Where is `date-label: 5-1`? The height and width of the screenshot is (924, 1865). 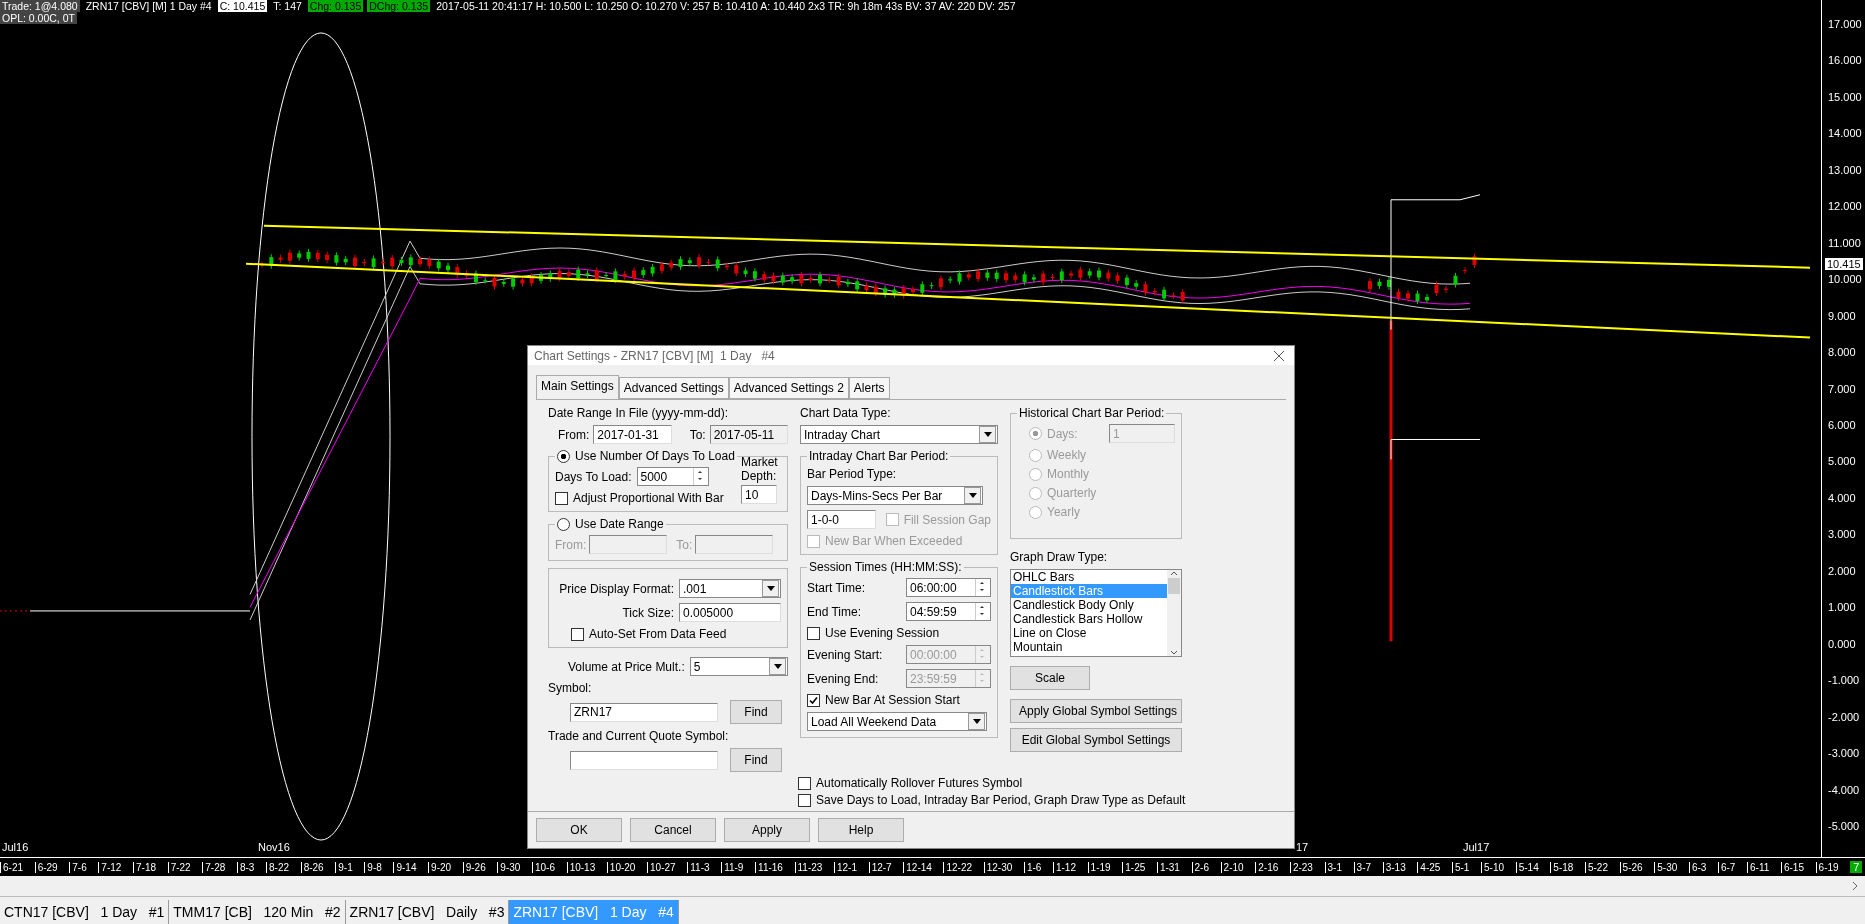 date-label: 5-1 is located at coordinates (1461, 867).